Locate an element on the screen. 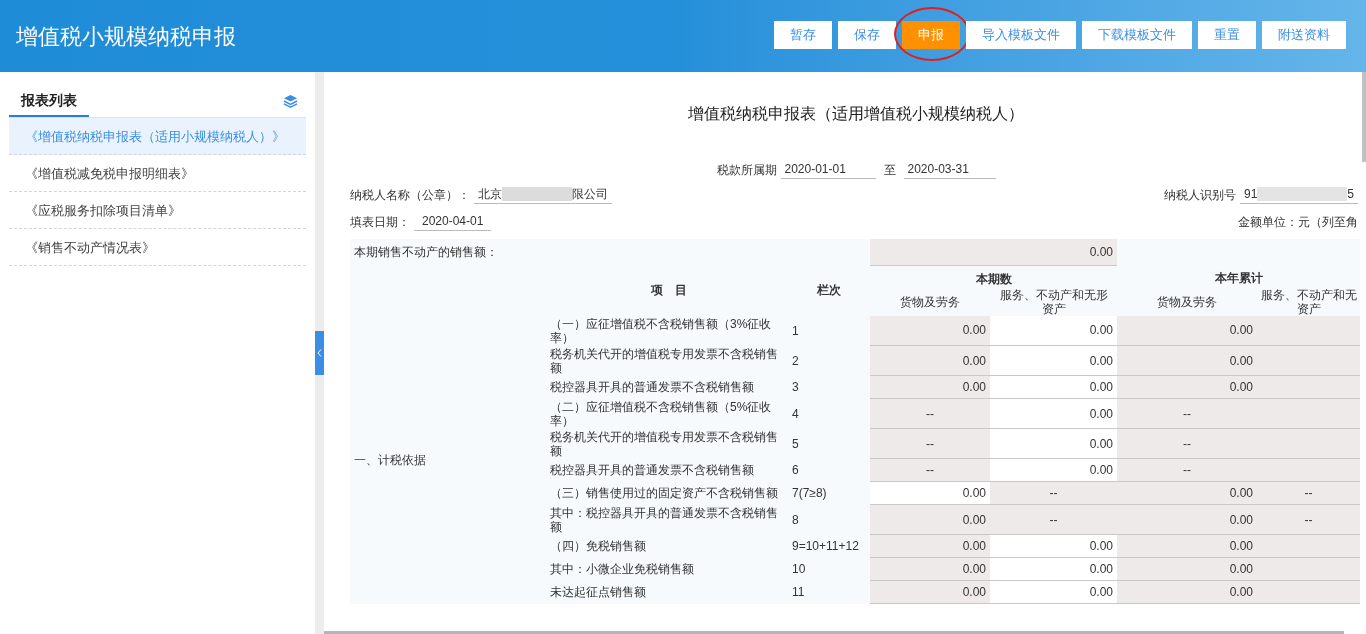  row-label: （一）应征增值税不含税销售额（3%征收率） is located at coordinates (661, 330).